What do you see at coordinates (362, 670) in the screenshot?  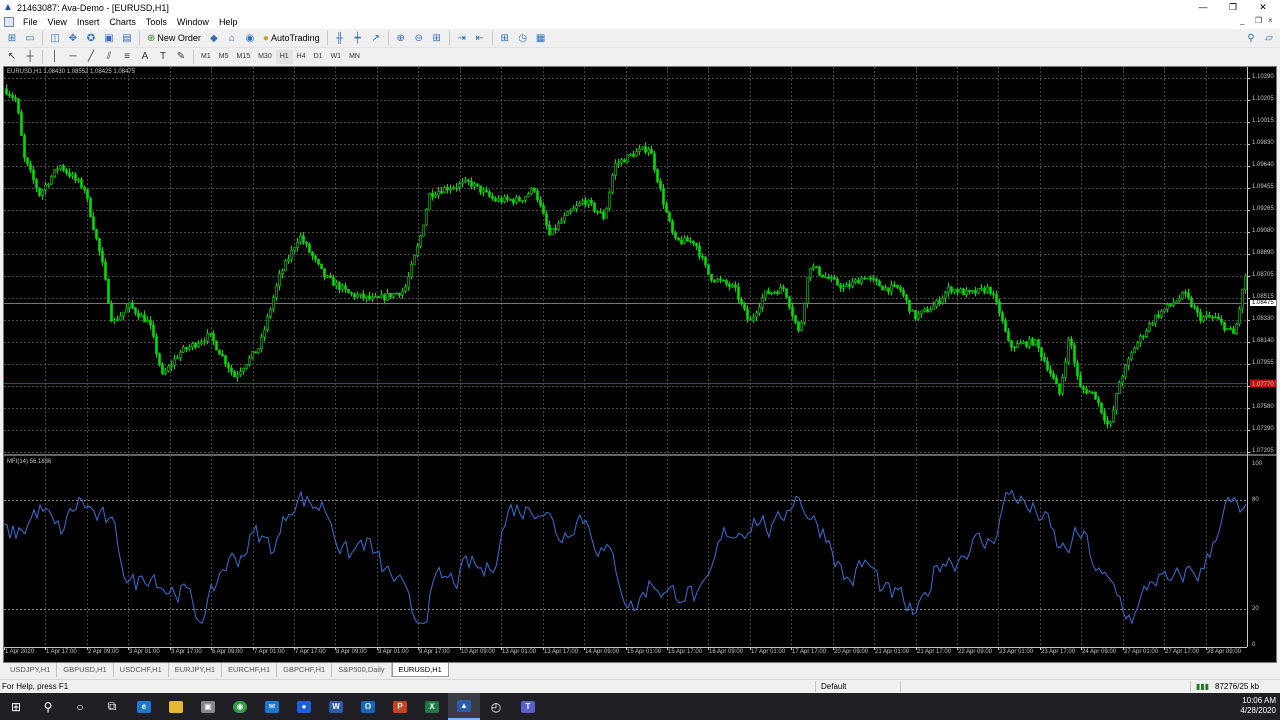 I see `tab-sp500: S&P500,Daily` at bounding box center [362, 670].